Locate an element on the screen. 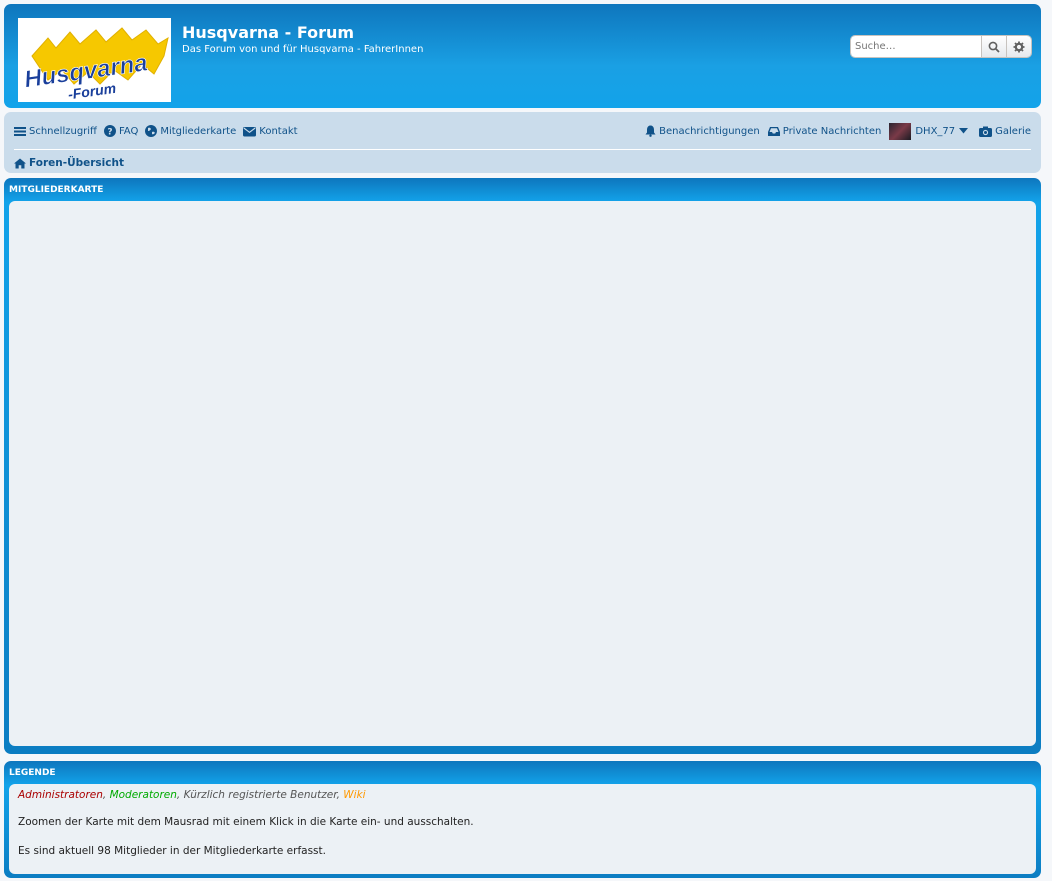  camera-icon is located at coordinates (986, 131).